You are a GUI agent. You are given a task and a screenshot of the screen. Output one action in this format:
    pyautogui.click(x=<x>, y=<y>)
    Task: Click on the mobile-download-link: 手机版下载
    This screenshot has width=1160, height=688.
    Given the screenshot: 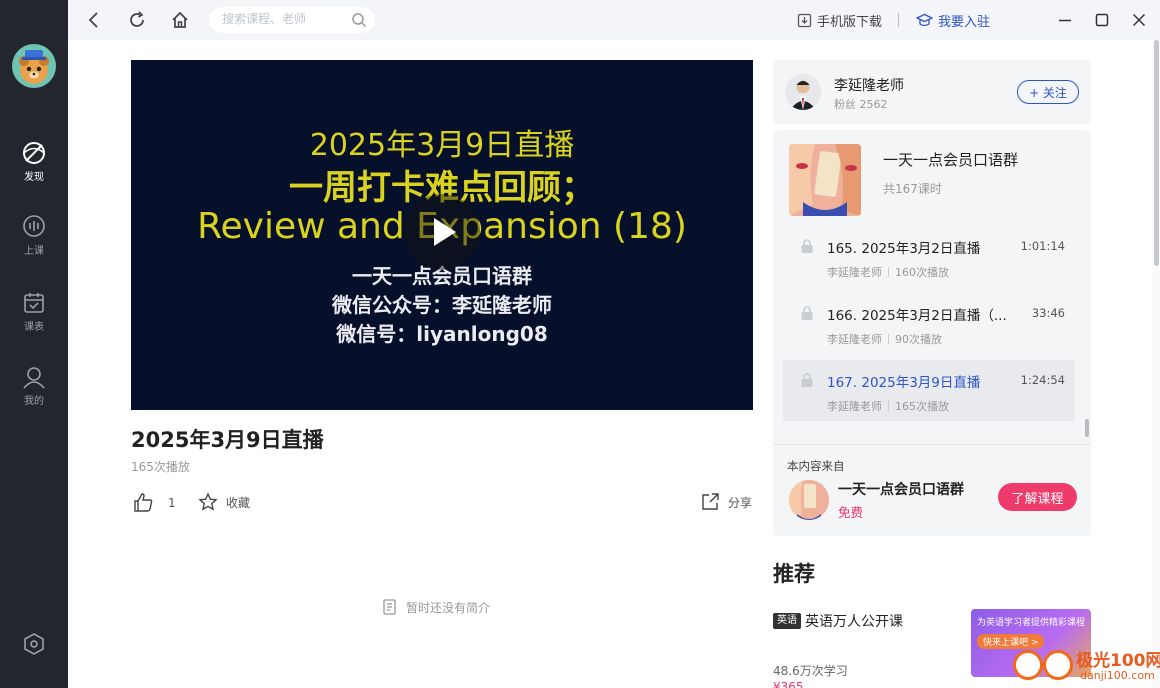 What is the action you would take?
    pyautogui.click(x=839, y=20)
    